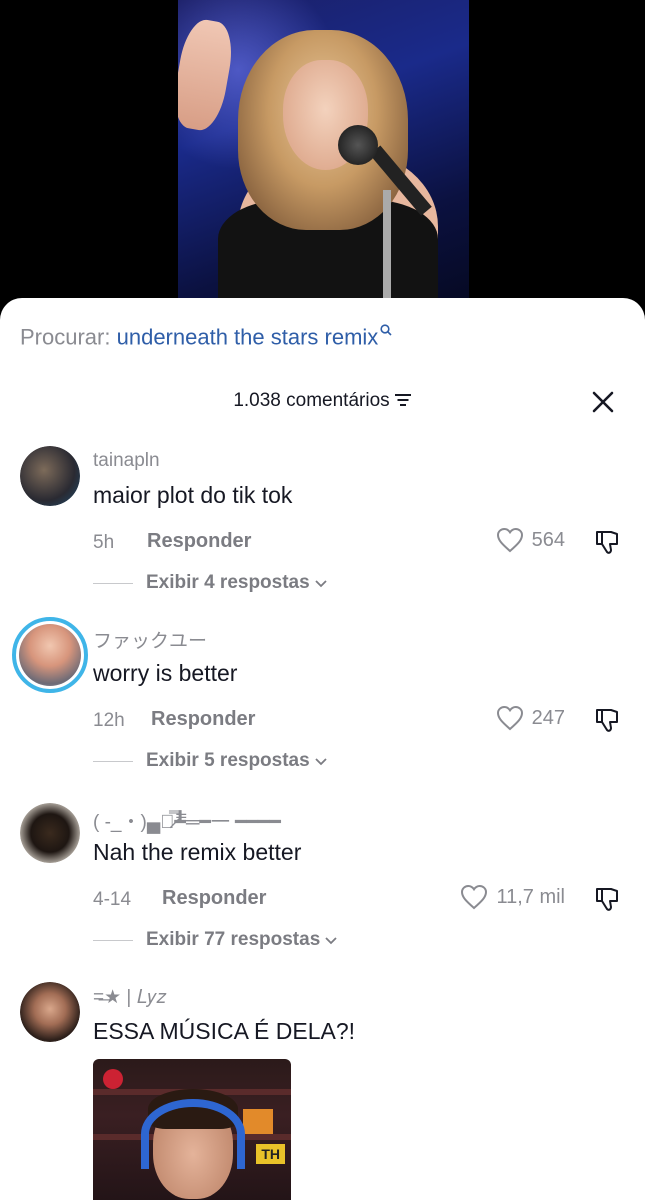 The height and width of the screenshot is (1200, 645). I want to click on like-button: 247, so click(530, 718).